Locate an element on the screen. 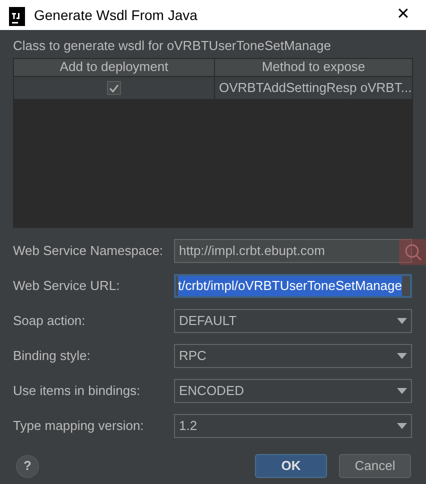 This screenshot has height=484, width=426. help-button: ? is located at coordinates (27, 466).